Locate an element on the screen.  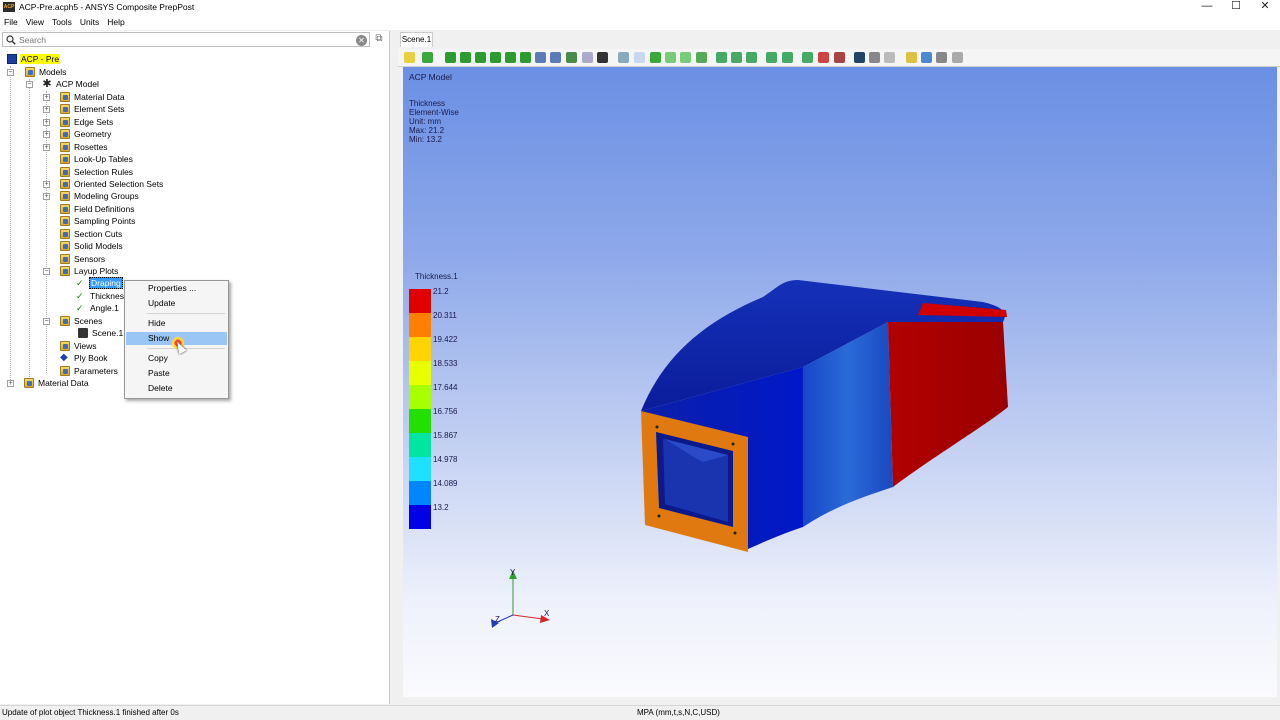
legend-icon is located at coordinates (911, 57).